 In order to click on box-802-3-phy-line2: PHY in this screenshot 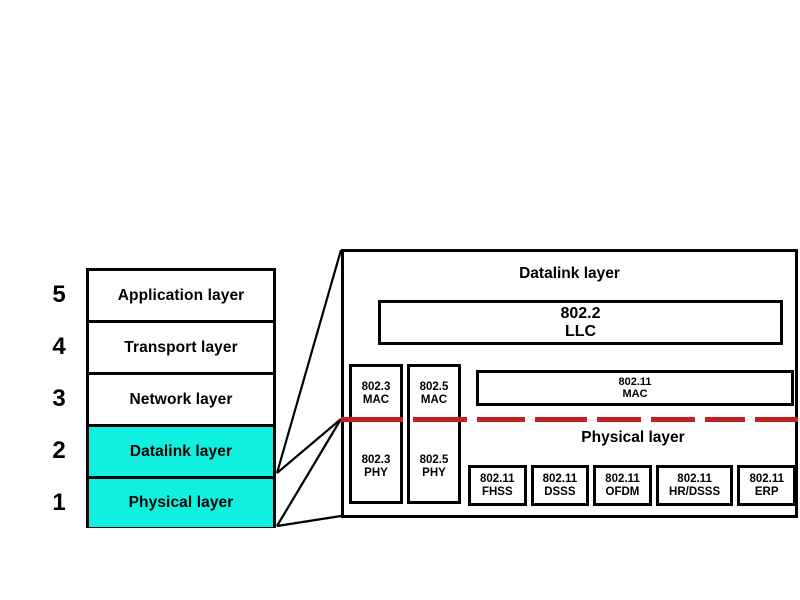, I will do `click(376, 473)`.